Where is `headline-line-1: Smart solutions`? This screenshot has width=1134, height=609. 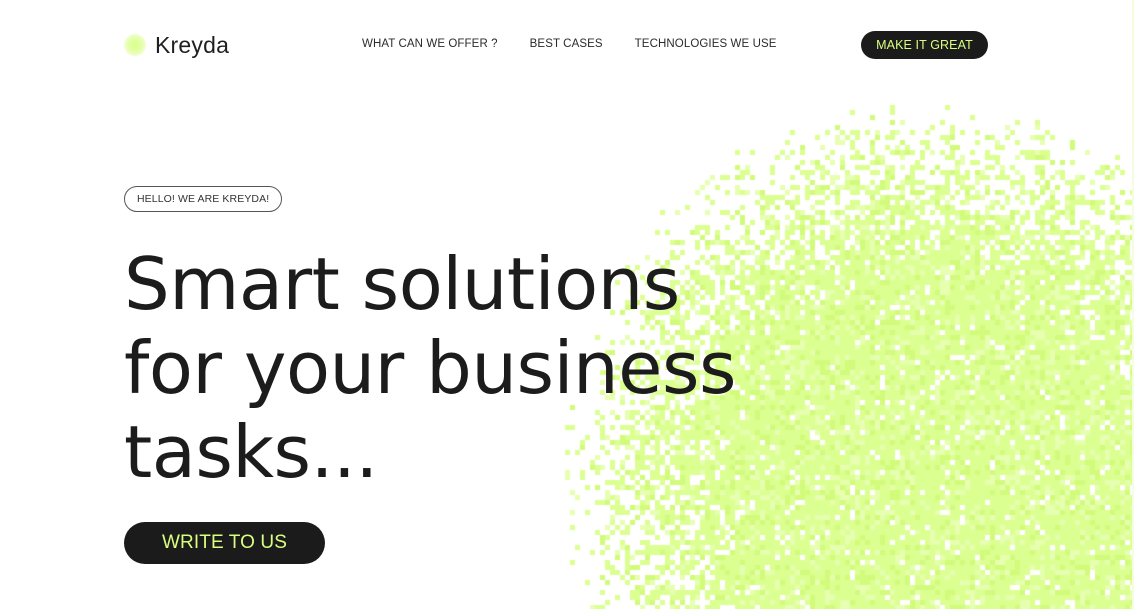
headline-line-1: Smart solutions is located at coordinates (402, 284).